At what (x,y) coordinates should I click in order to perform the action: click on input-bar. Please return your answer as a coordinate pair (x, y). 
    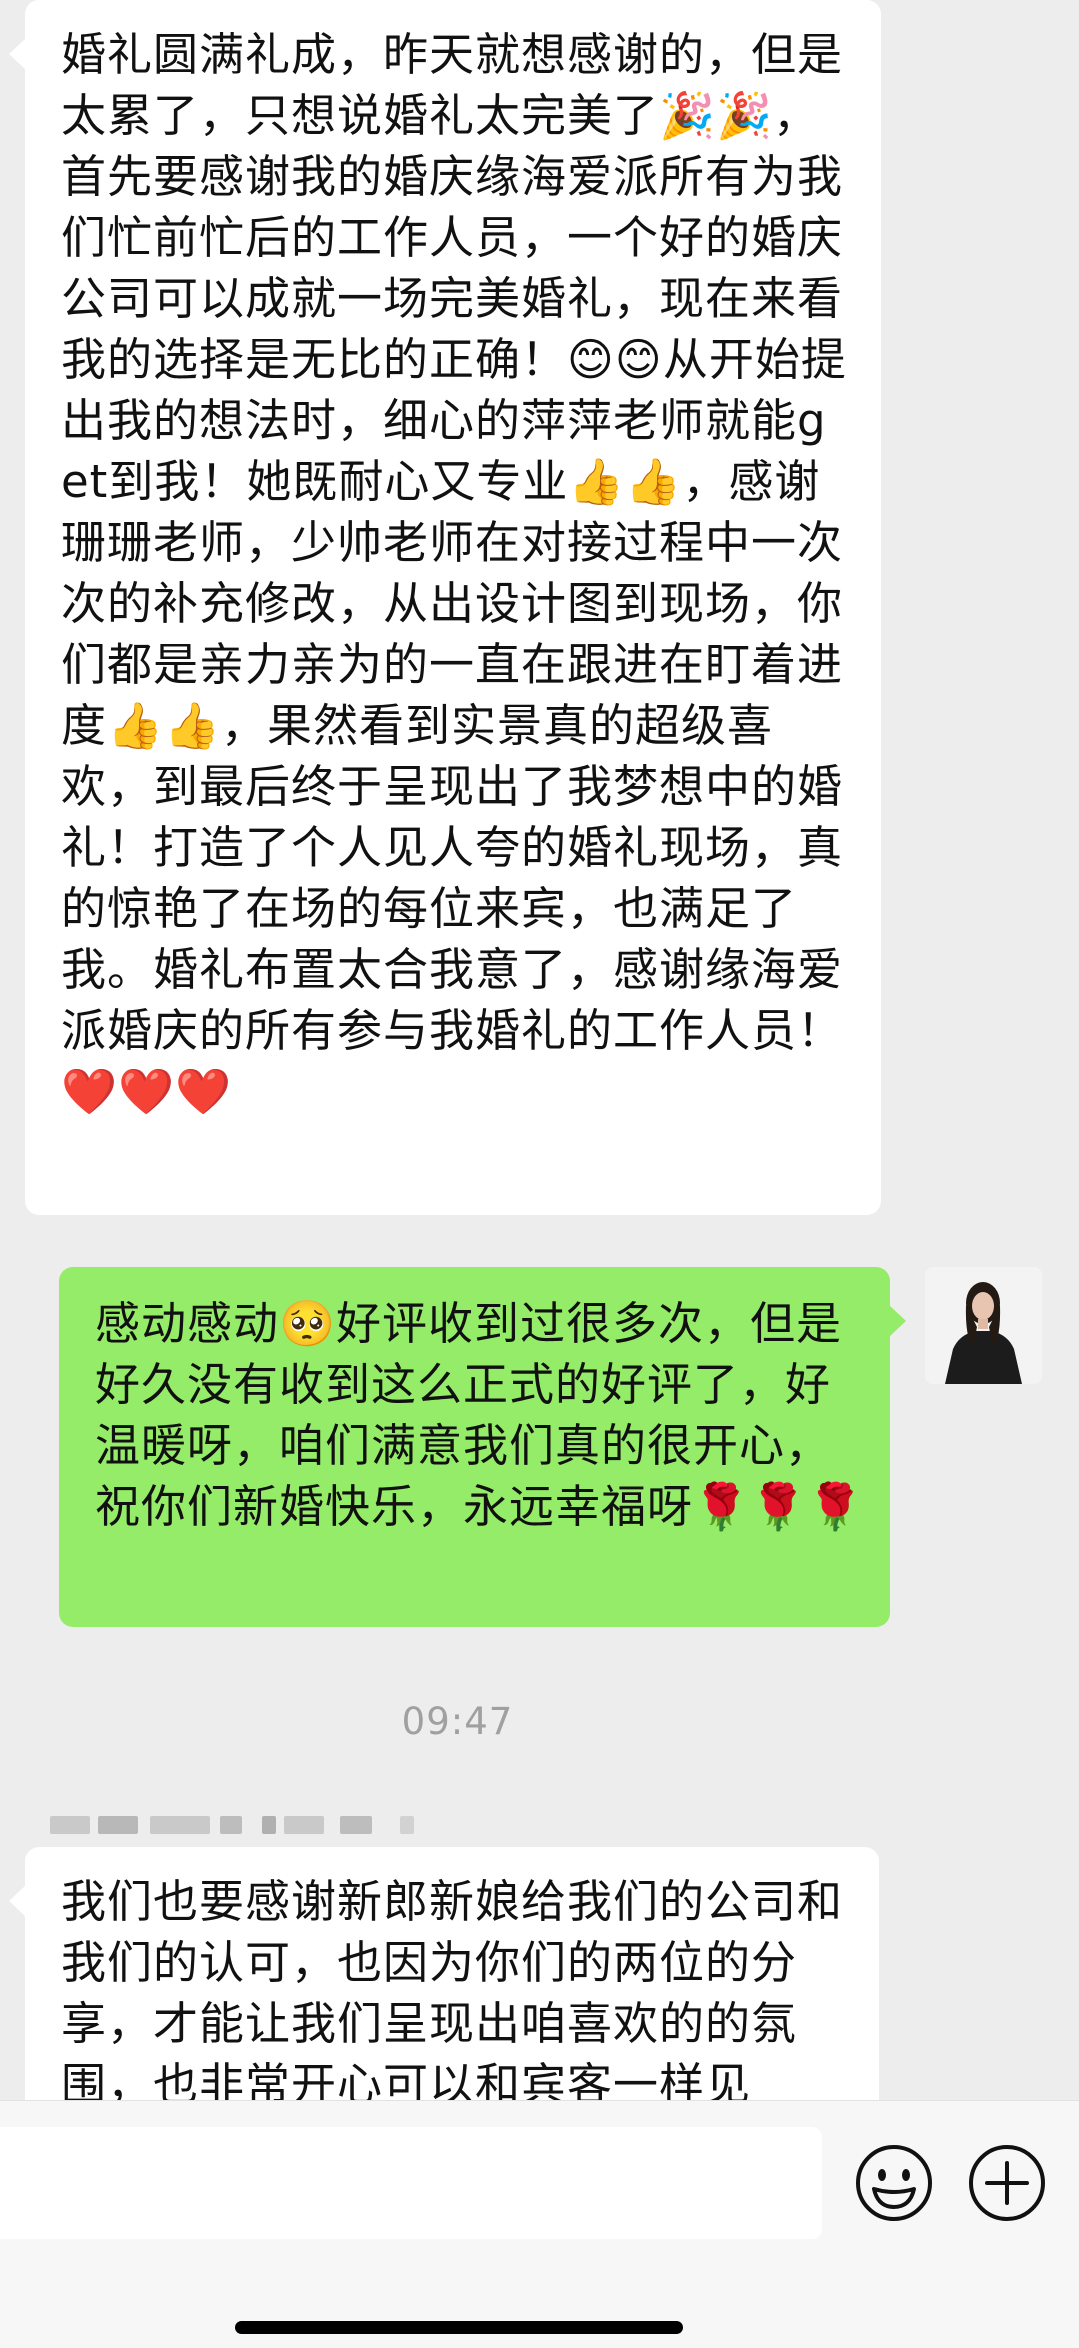
    Looking at the image, I should click on (539, 2224).